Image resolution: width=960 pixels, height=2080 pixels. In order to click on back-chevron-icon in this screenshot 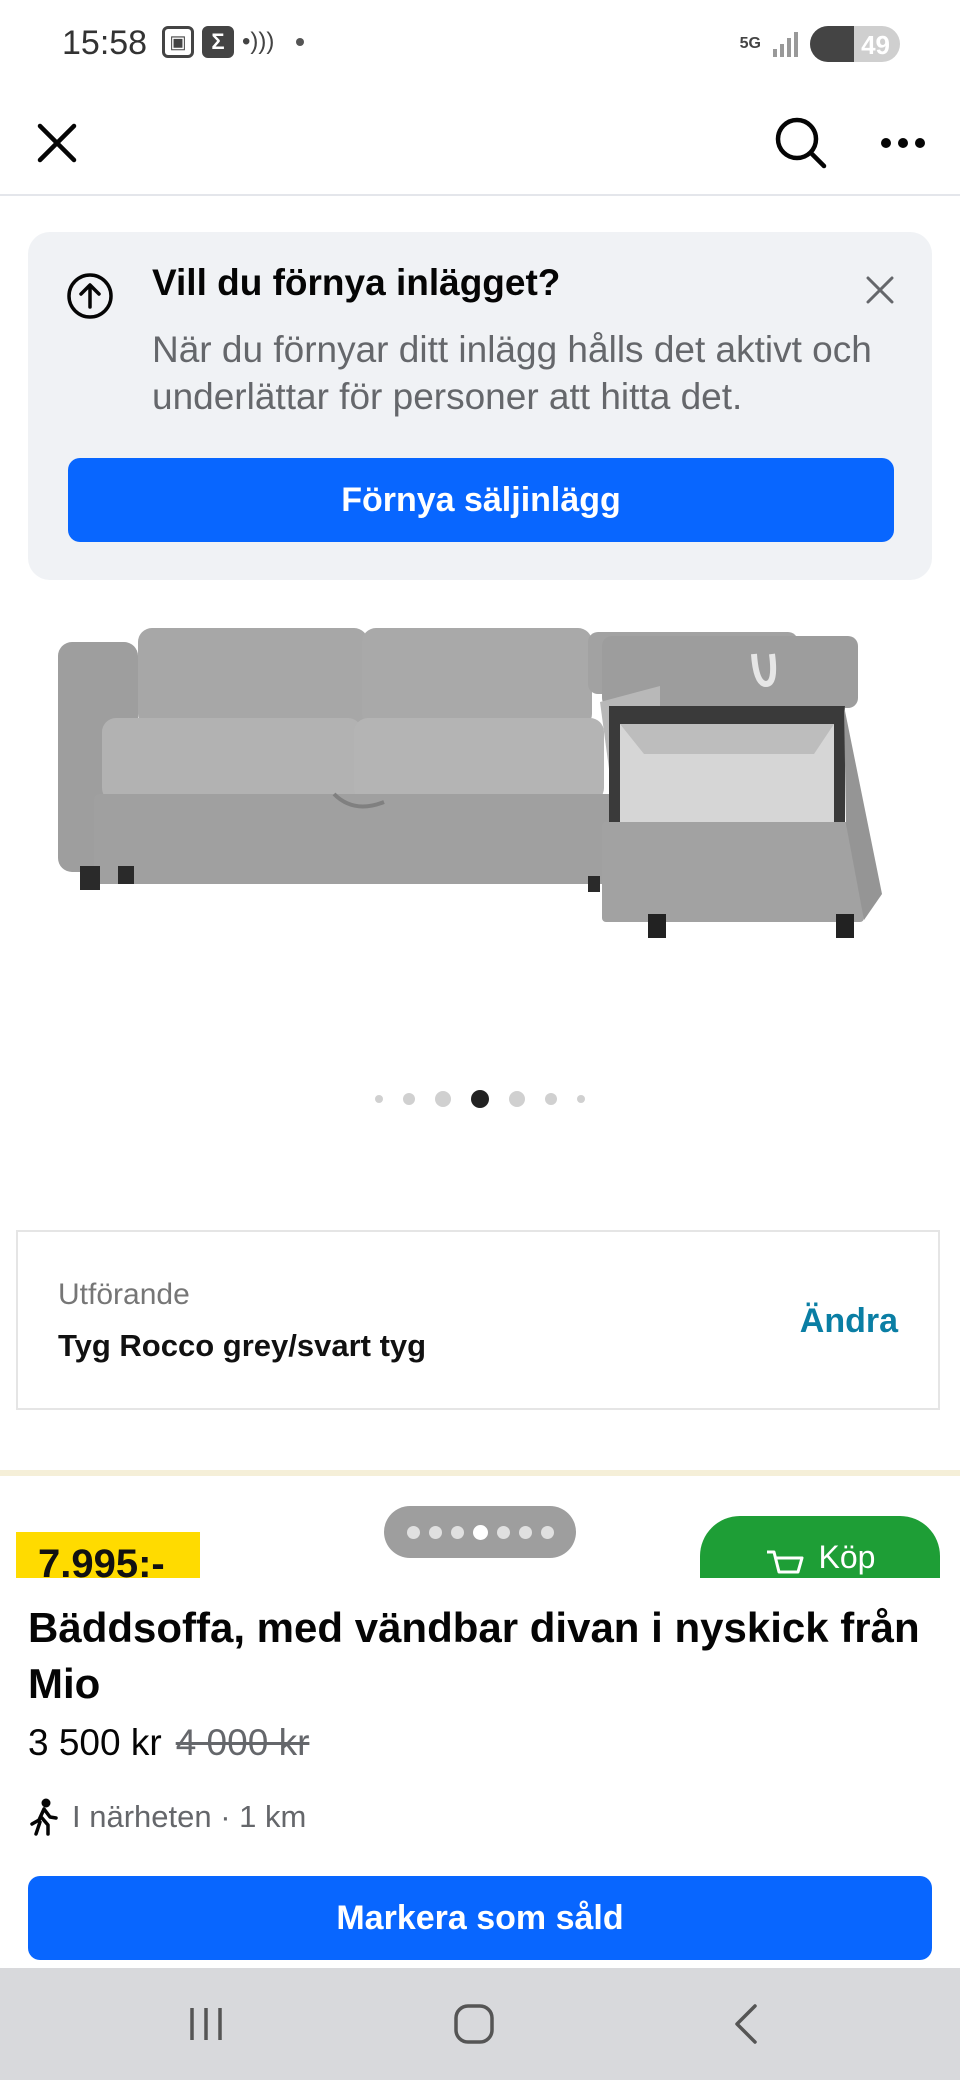, I will do `click(746, 2024)`.